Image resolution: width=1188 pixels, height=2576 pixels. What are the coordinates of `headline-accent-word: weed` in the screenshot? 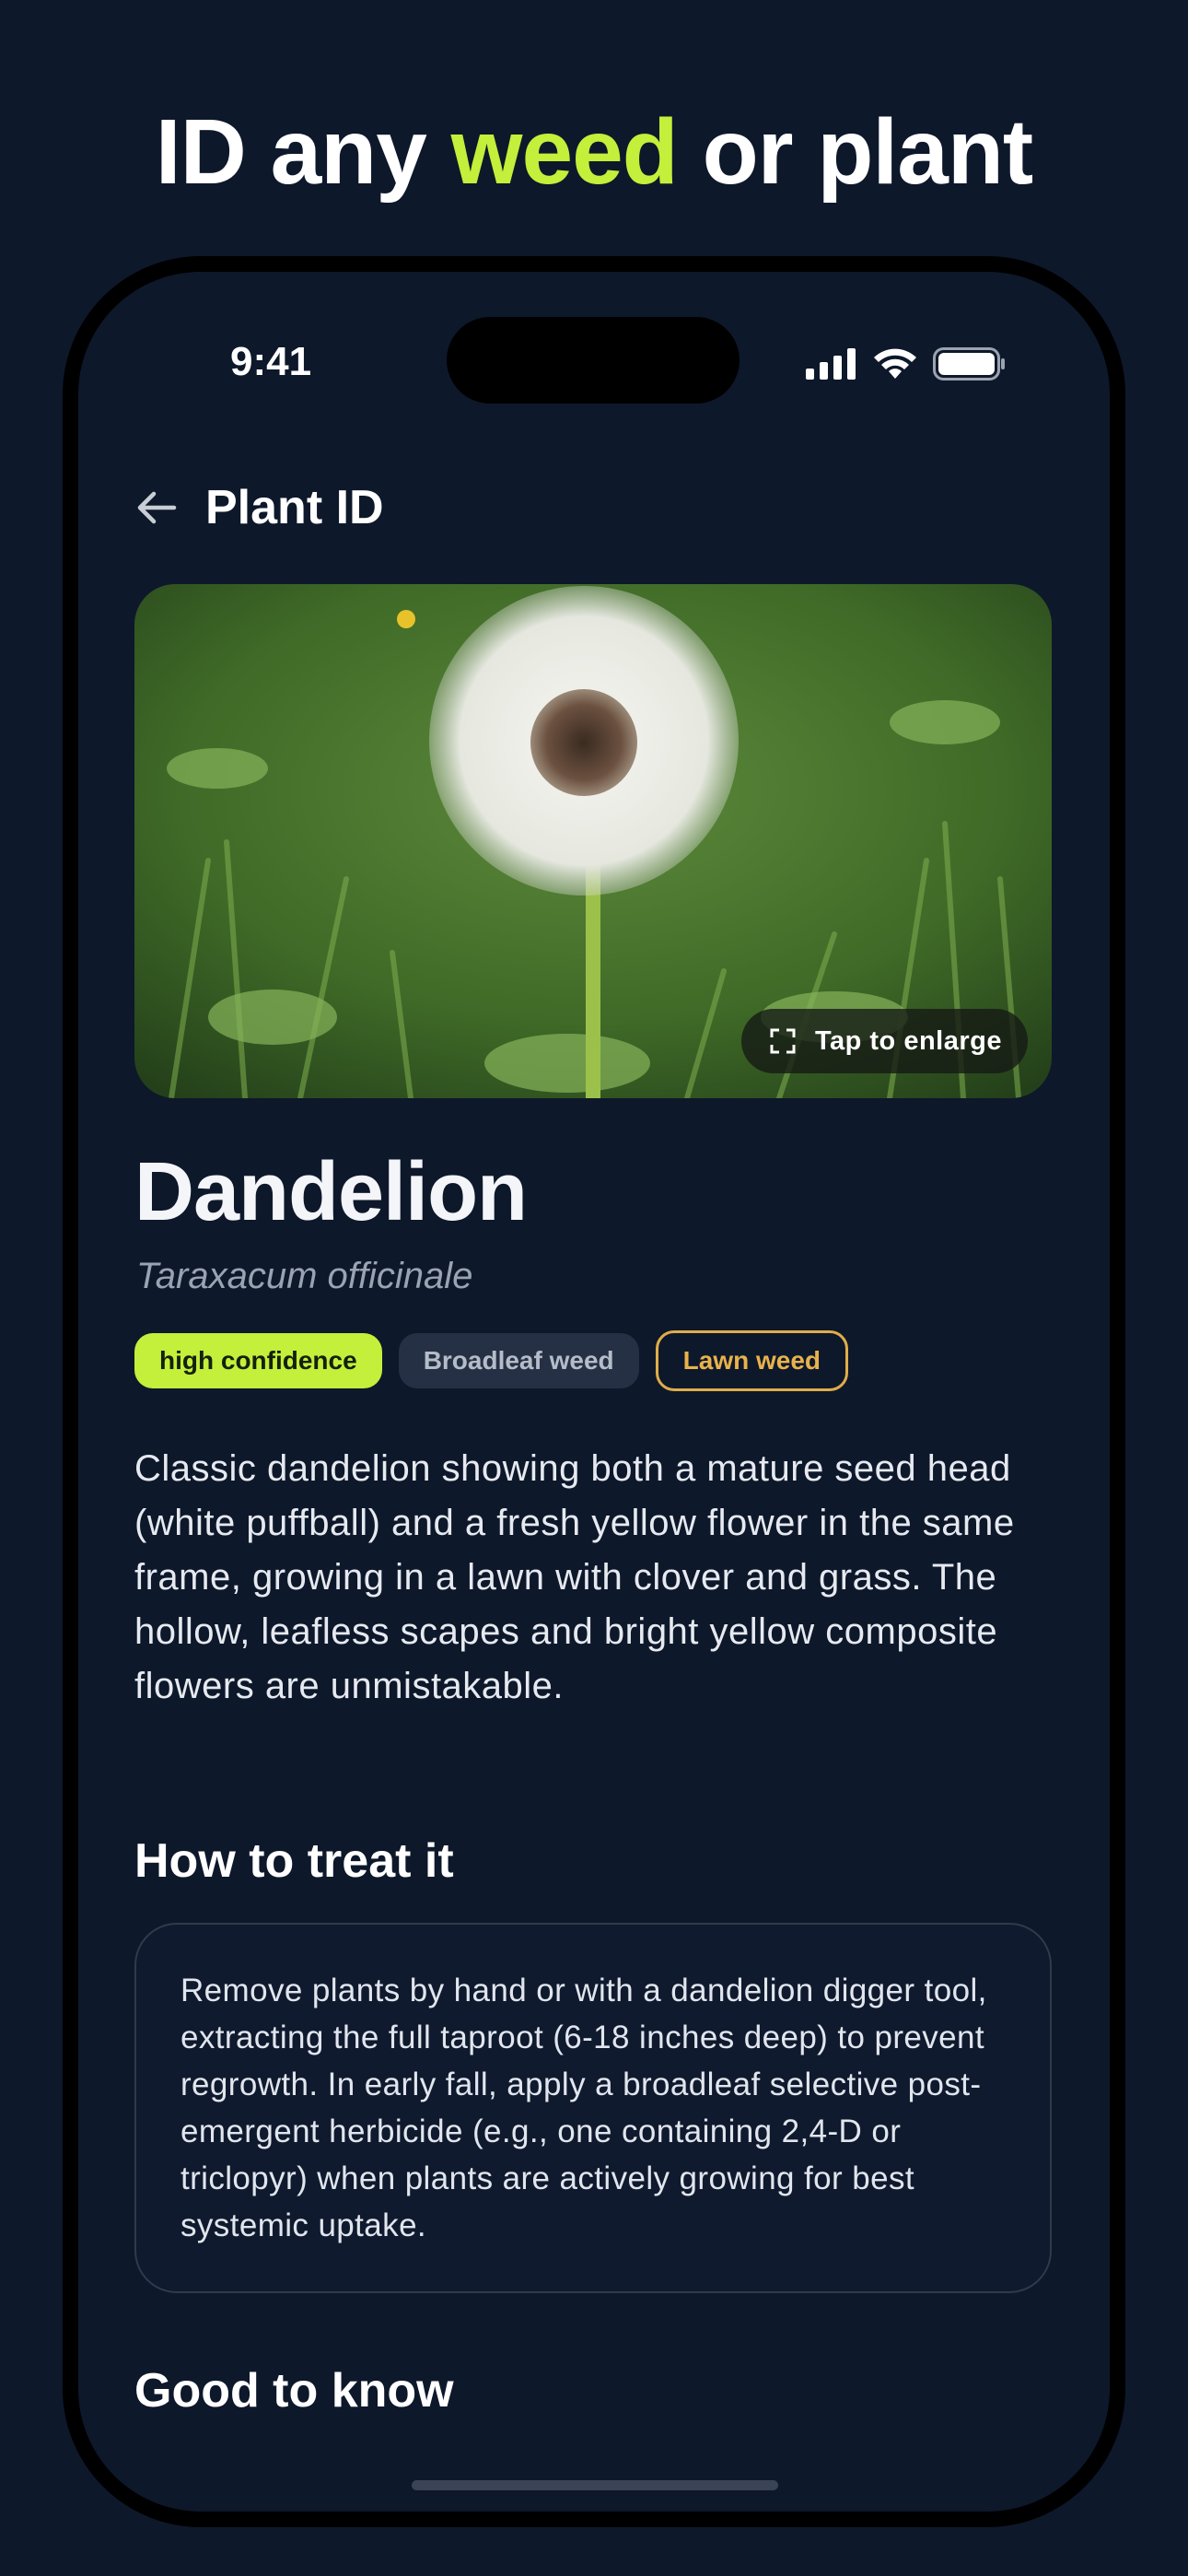 It's located at (564, 152).